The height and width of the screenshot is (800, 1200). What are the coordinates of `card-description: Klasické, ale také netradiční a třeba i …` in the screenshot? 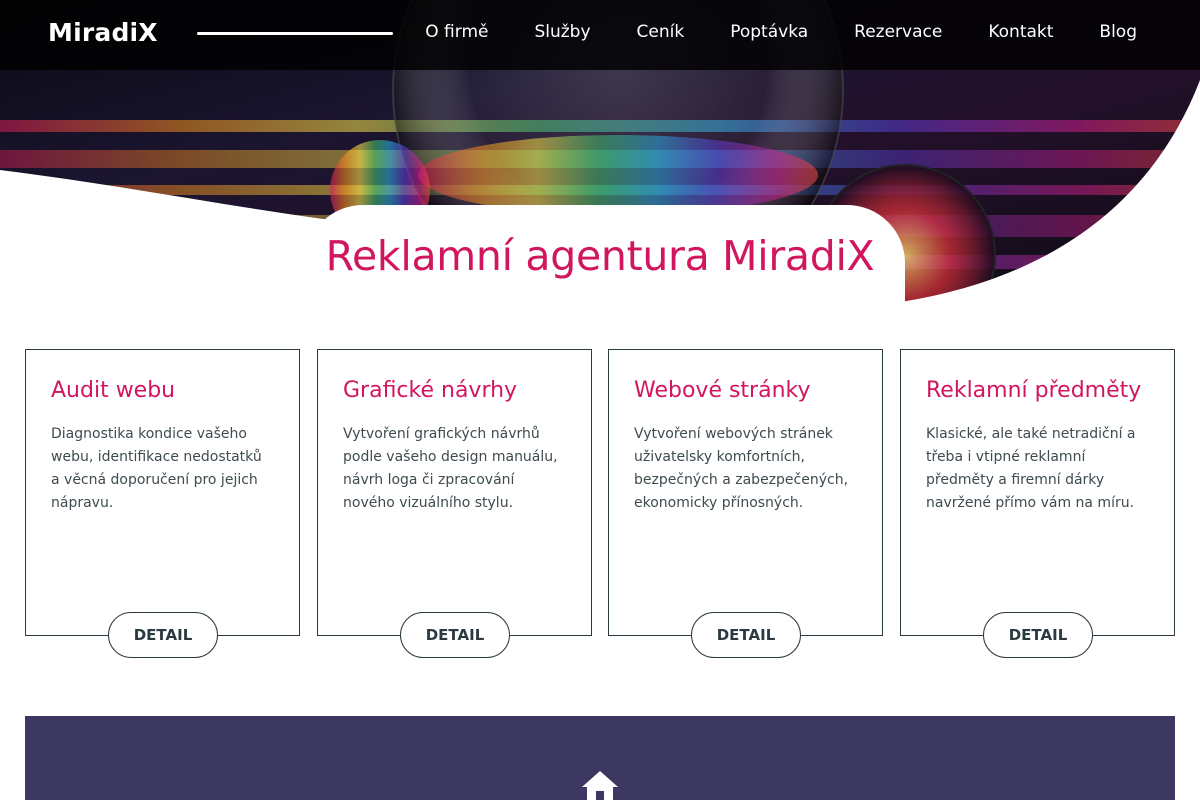 It's located at (1031, 468).